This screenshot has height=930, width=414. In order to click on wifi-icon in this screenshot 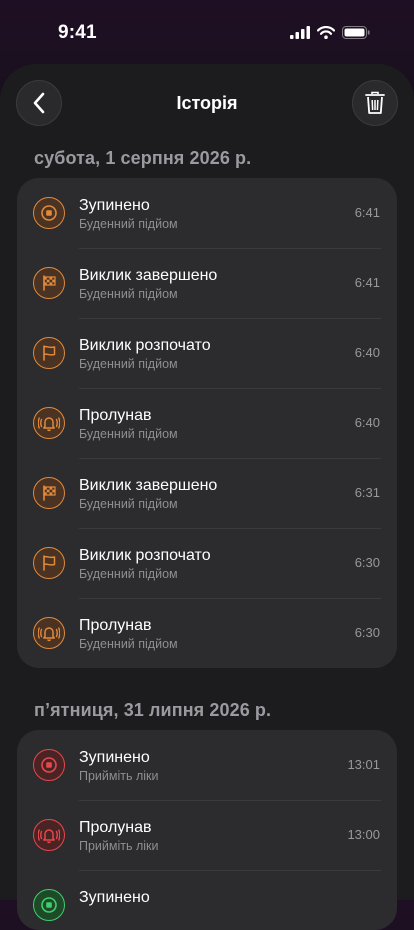, I will do `click(326, 32)`.